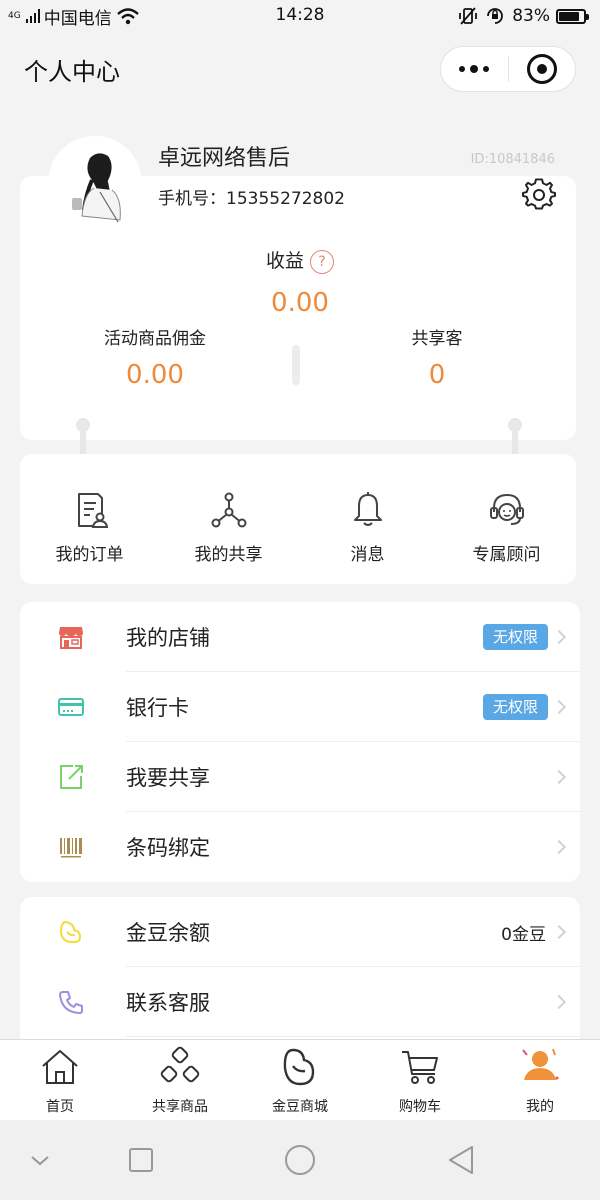  I want to click on vibrate-icon, so click(468, 16).